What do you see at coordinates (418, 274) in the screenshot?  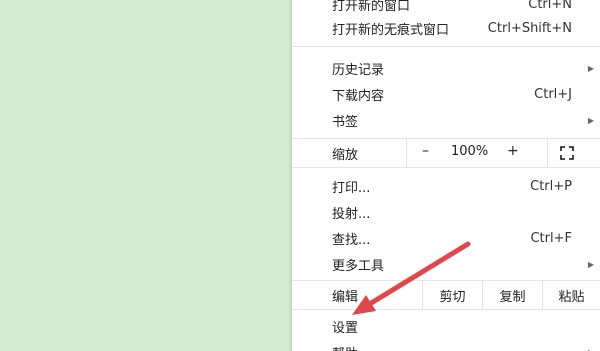 I see `arrow-shaft` at bounding box center [418, 274].